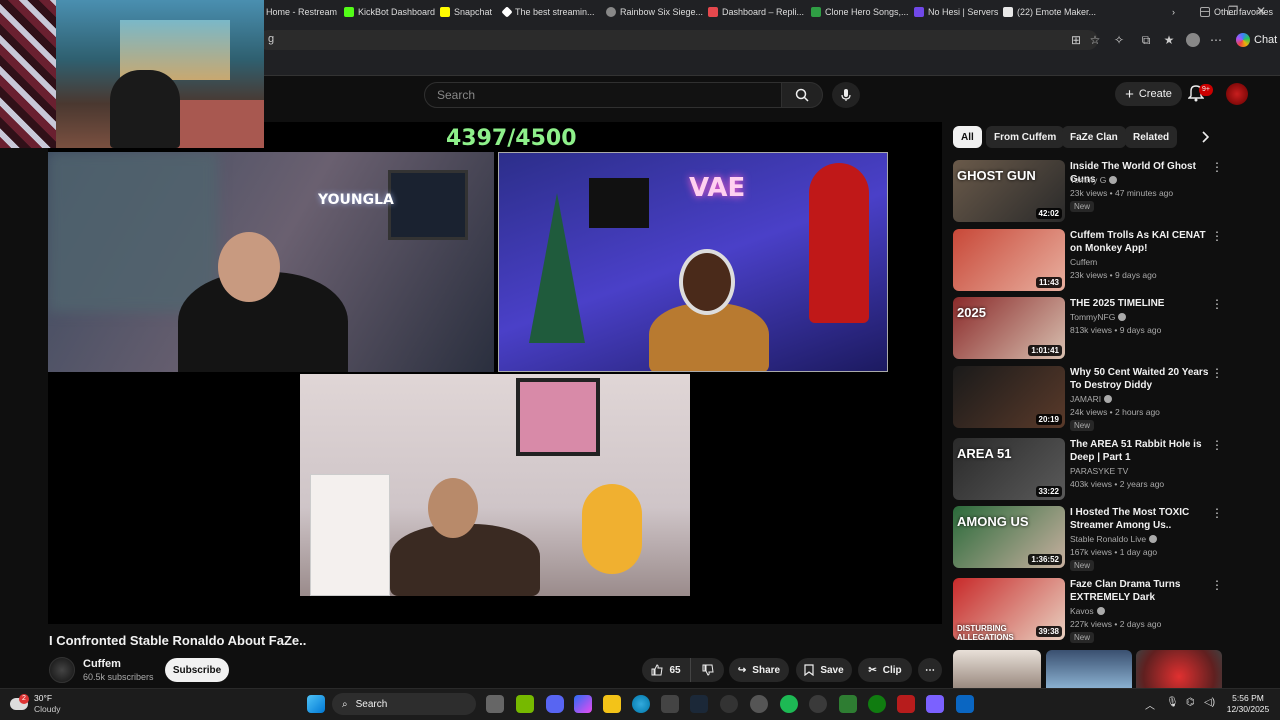  What do you see at coordinates (1094, 137) in the screenshot?
I see `chip-faze-clan: FaZe Clan` at bounding box center [1094, 137].